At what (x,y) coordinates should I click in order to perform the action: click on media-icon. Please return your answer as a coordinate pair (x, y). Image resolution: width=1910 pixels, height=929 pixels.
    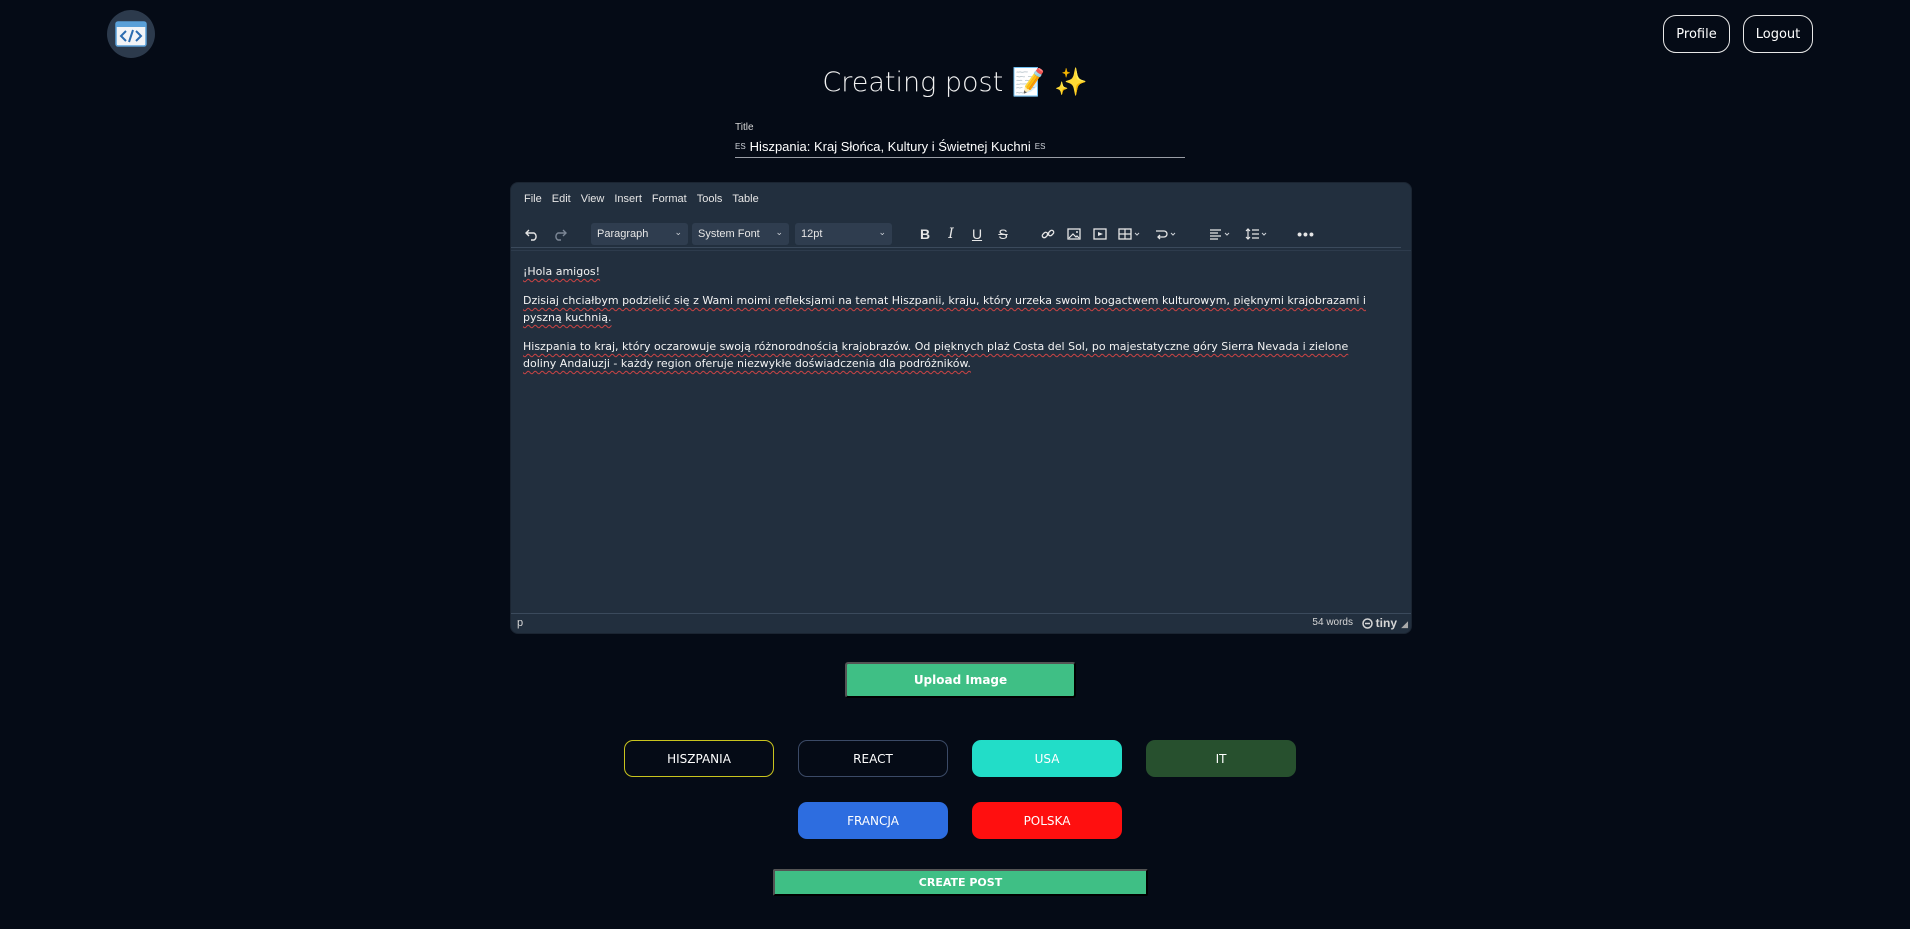
    Looking at the image, I should click on (1100, 234).